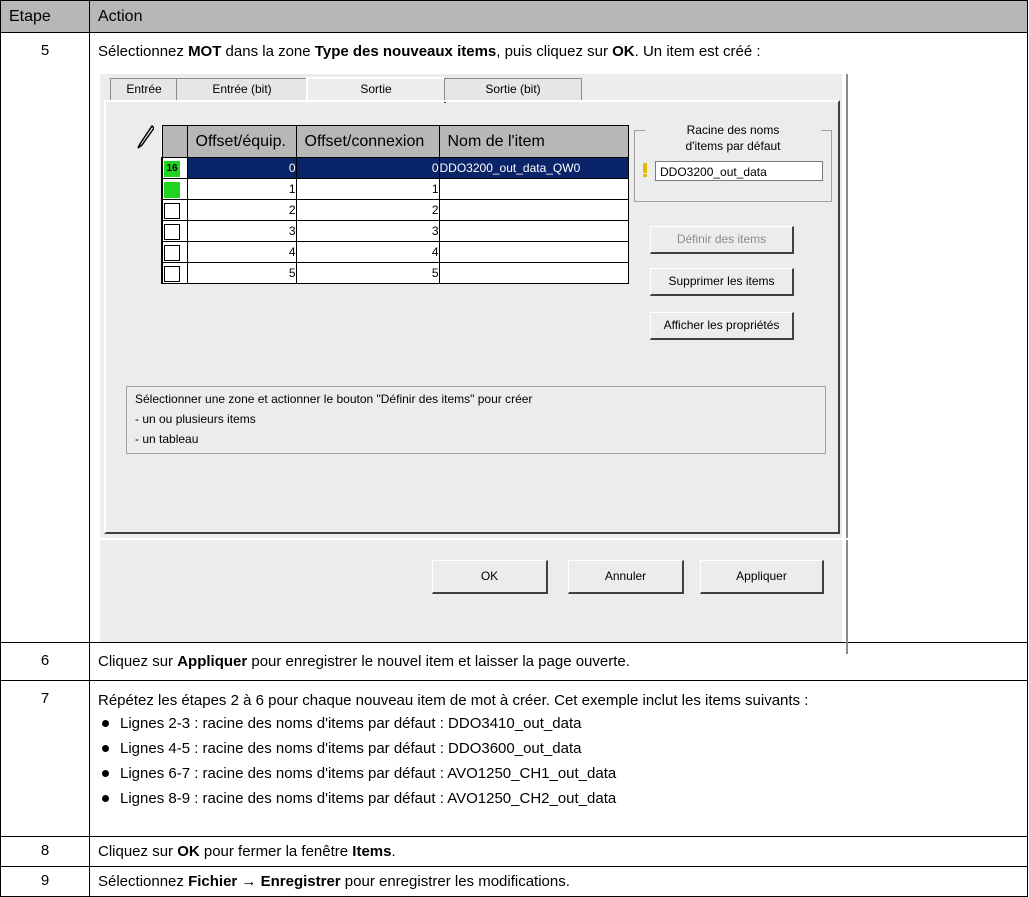 The width and height of the screenshot is (1029, 897). Describe the element at coordinates (195, 419) in the screenshot. I see `info-line: - un ou plusieurs items` at that location.